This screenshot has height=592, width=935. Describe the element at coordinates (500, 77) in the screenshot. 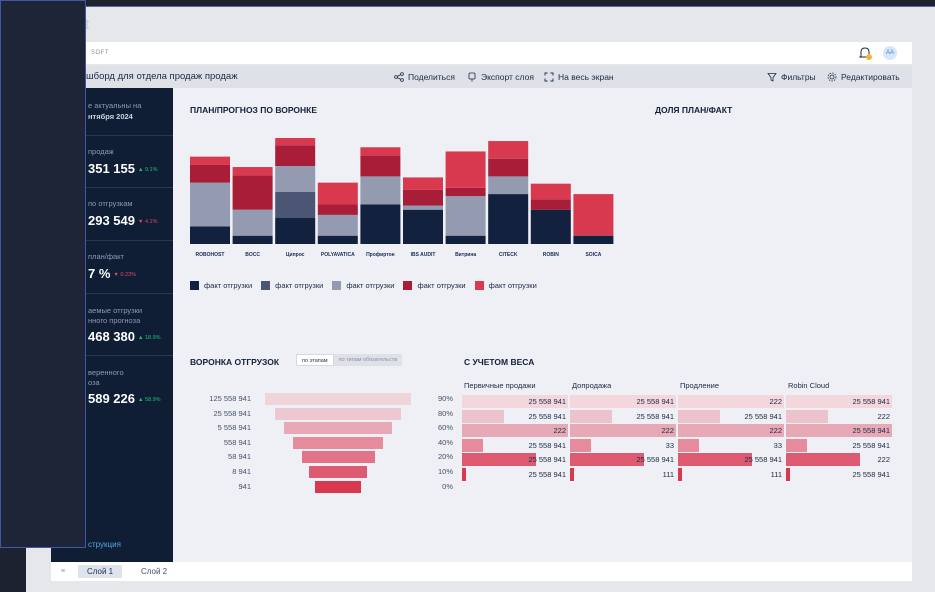

I see `export-layer-button: Экспорт слоя` at that location.